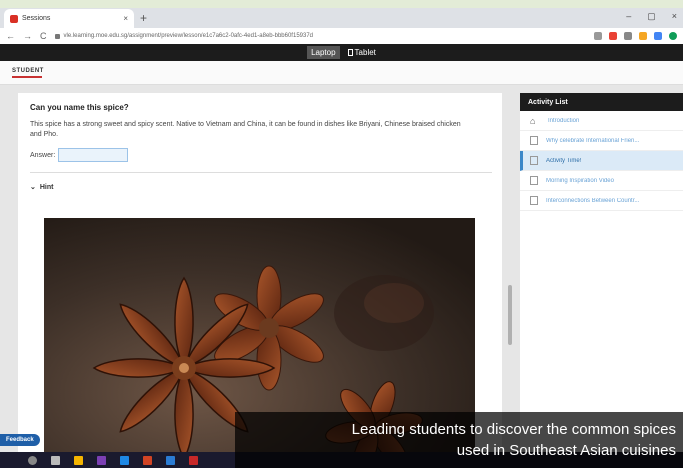  I want to click on window-controls: – ▢ ×, so click(651, 16).